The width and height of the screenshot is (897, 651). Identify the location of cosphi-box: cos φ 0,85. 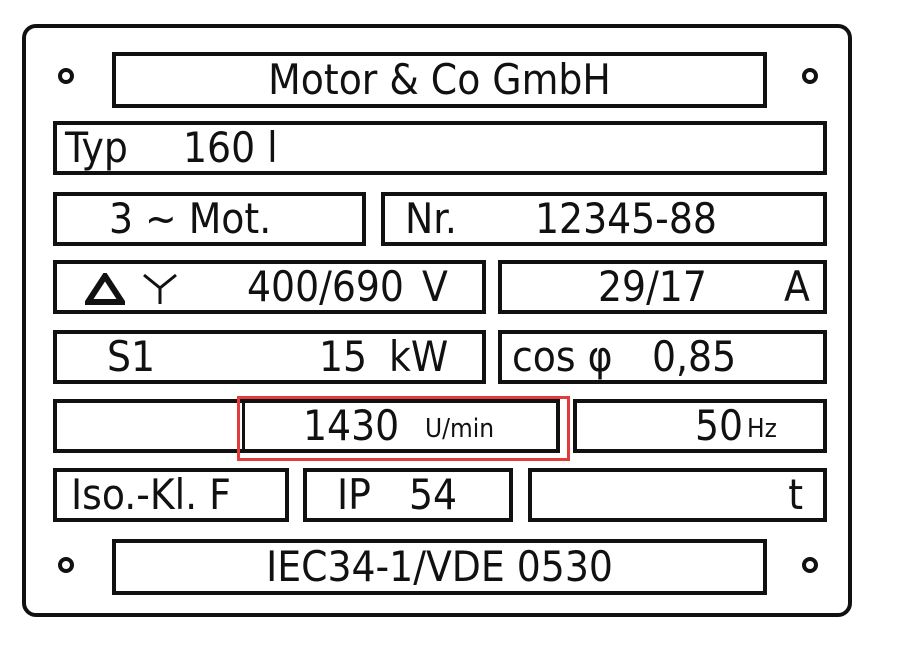
(662, 357).